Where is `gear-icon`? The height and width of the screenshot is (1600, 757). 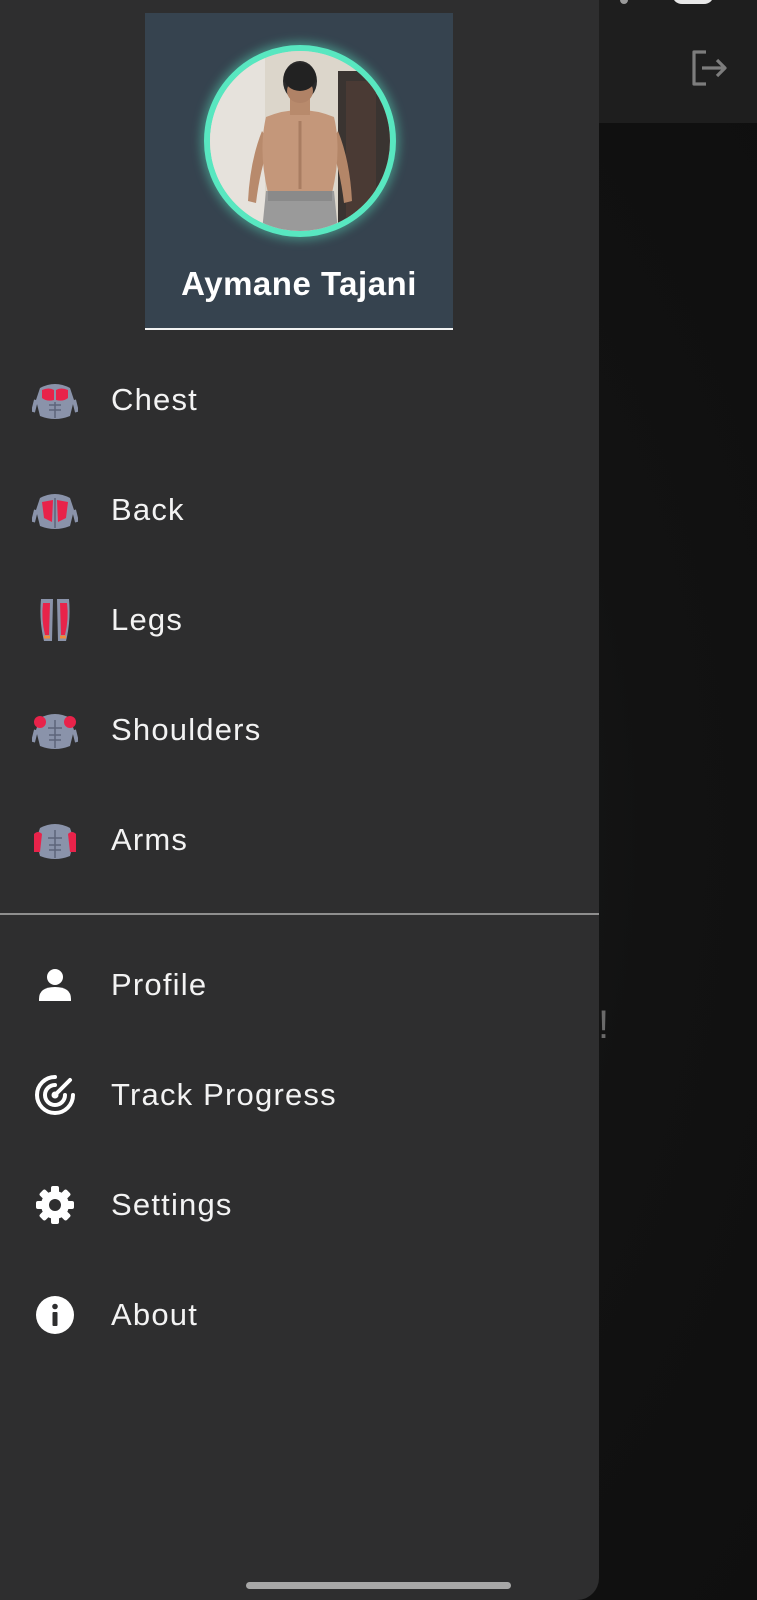 gear-icon is located at coordinates (55, 1205).